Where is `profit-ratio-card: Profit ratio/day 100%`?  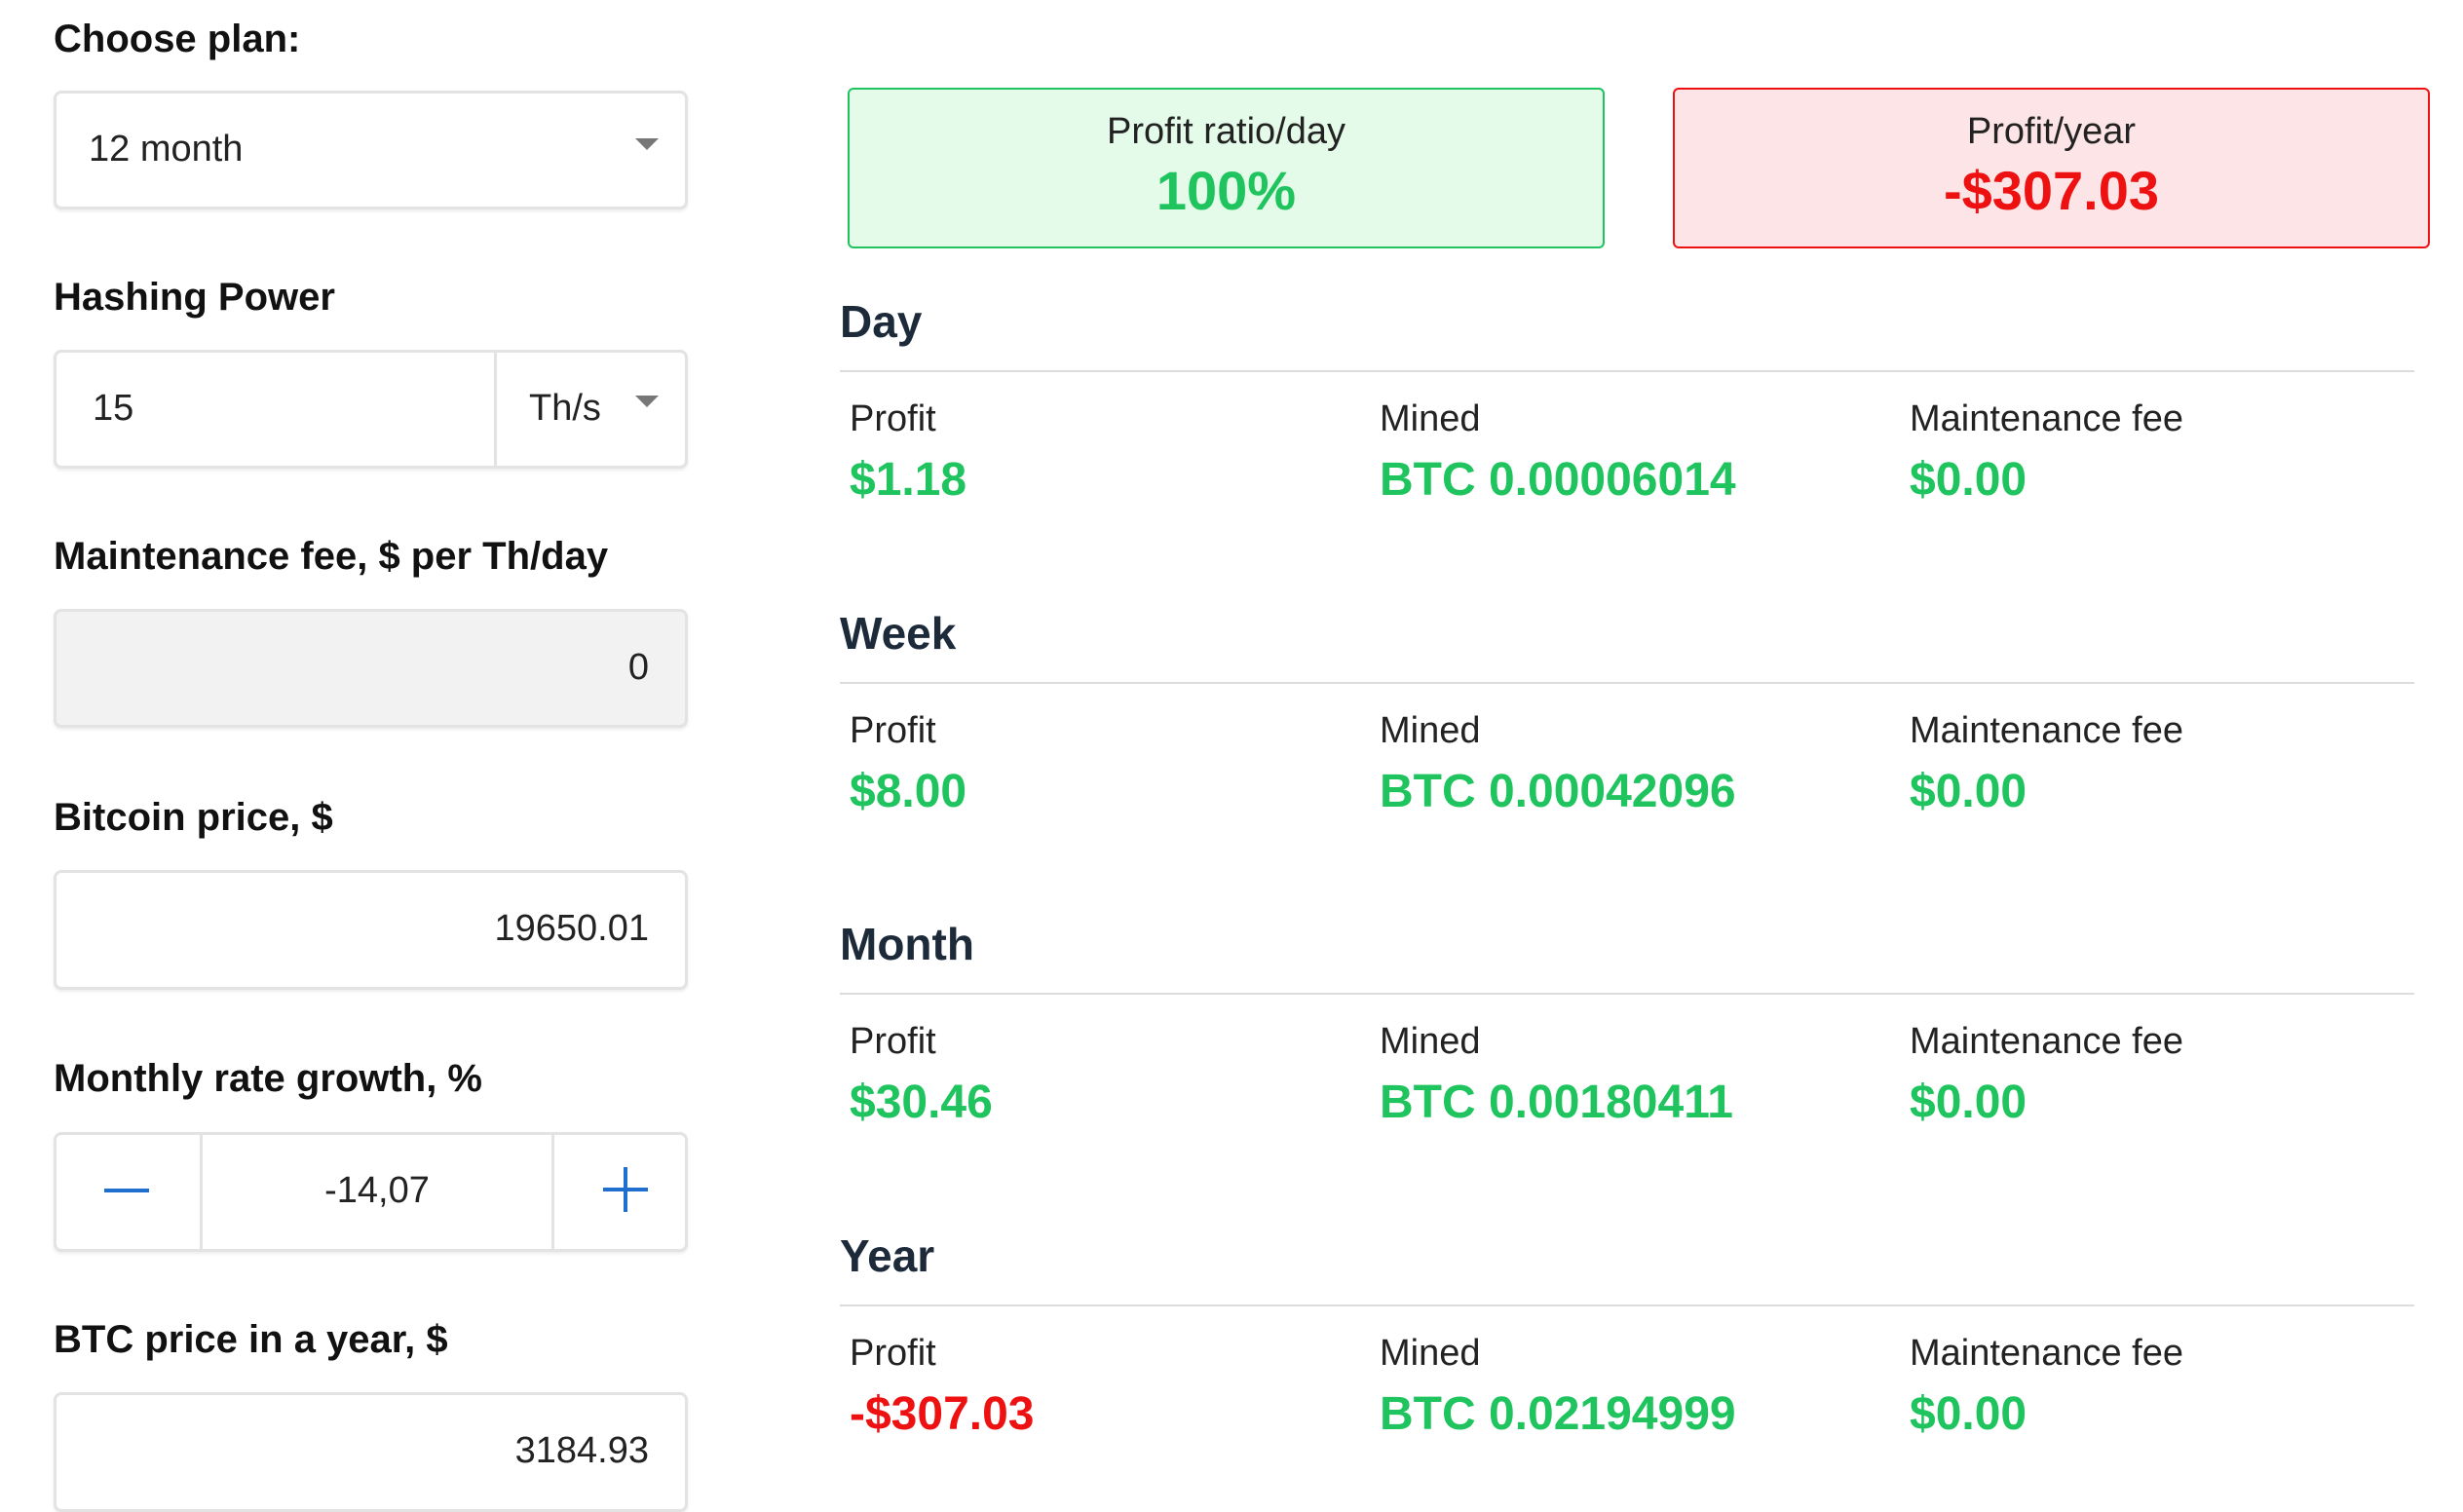
profit-ratio-card: Profit ratio/day 100% is located at coordinates (1226, 168).